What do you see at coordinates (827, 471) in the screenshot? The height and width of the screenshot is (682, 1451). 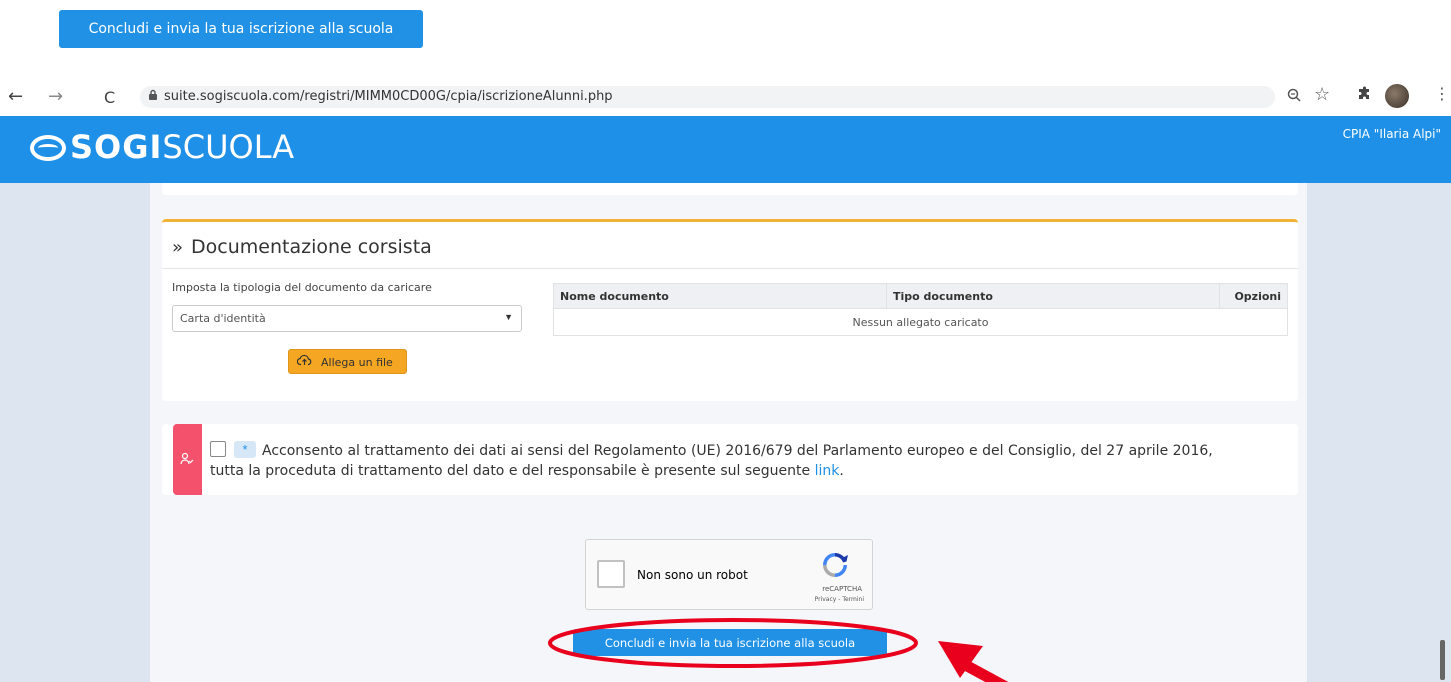 I see `privacy-link: link` at bounding box center [827, 471].